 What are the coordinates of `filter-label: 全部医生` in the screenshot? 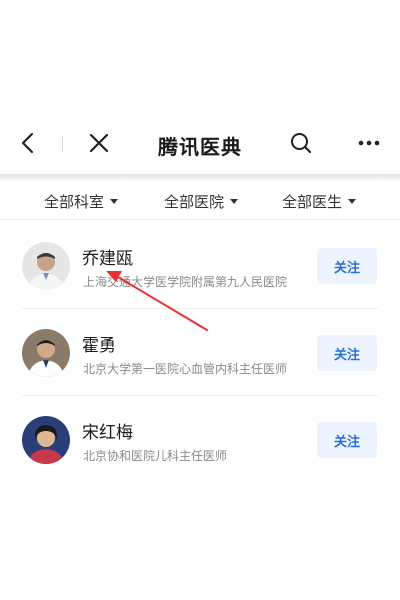 It's located at (312, 201).